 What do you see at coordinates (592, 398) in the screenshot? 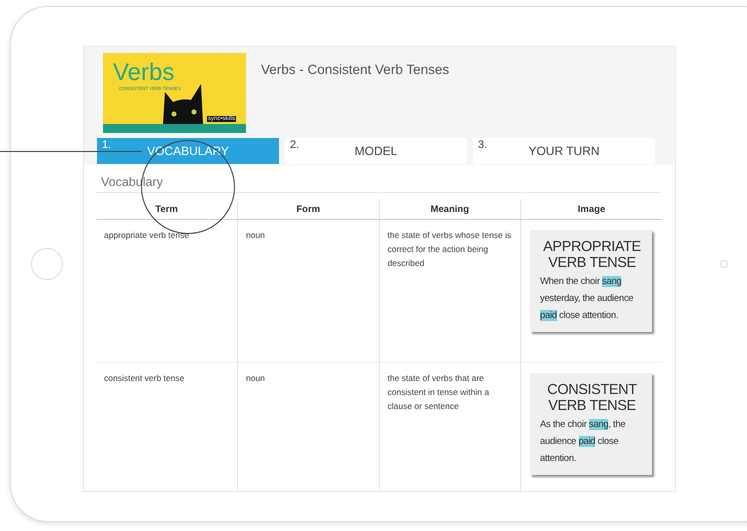
I see `card-title: CONSISTENT VERB TENSE` at bounding box center [592, 398].